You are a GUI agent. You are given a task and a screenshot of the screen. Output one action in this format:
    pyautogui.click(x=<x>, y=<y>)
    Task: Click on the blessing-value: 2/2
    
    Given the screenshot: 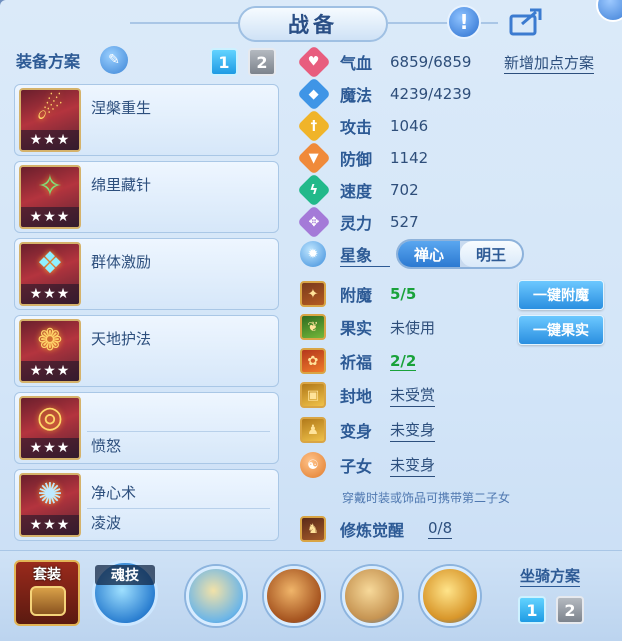 What is the action you would take?
    pyautogui.click(x=403, y=361)
    